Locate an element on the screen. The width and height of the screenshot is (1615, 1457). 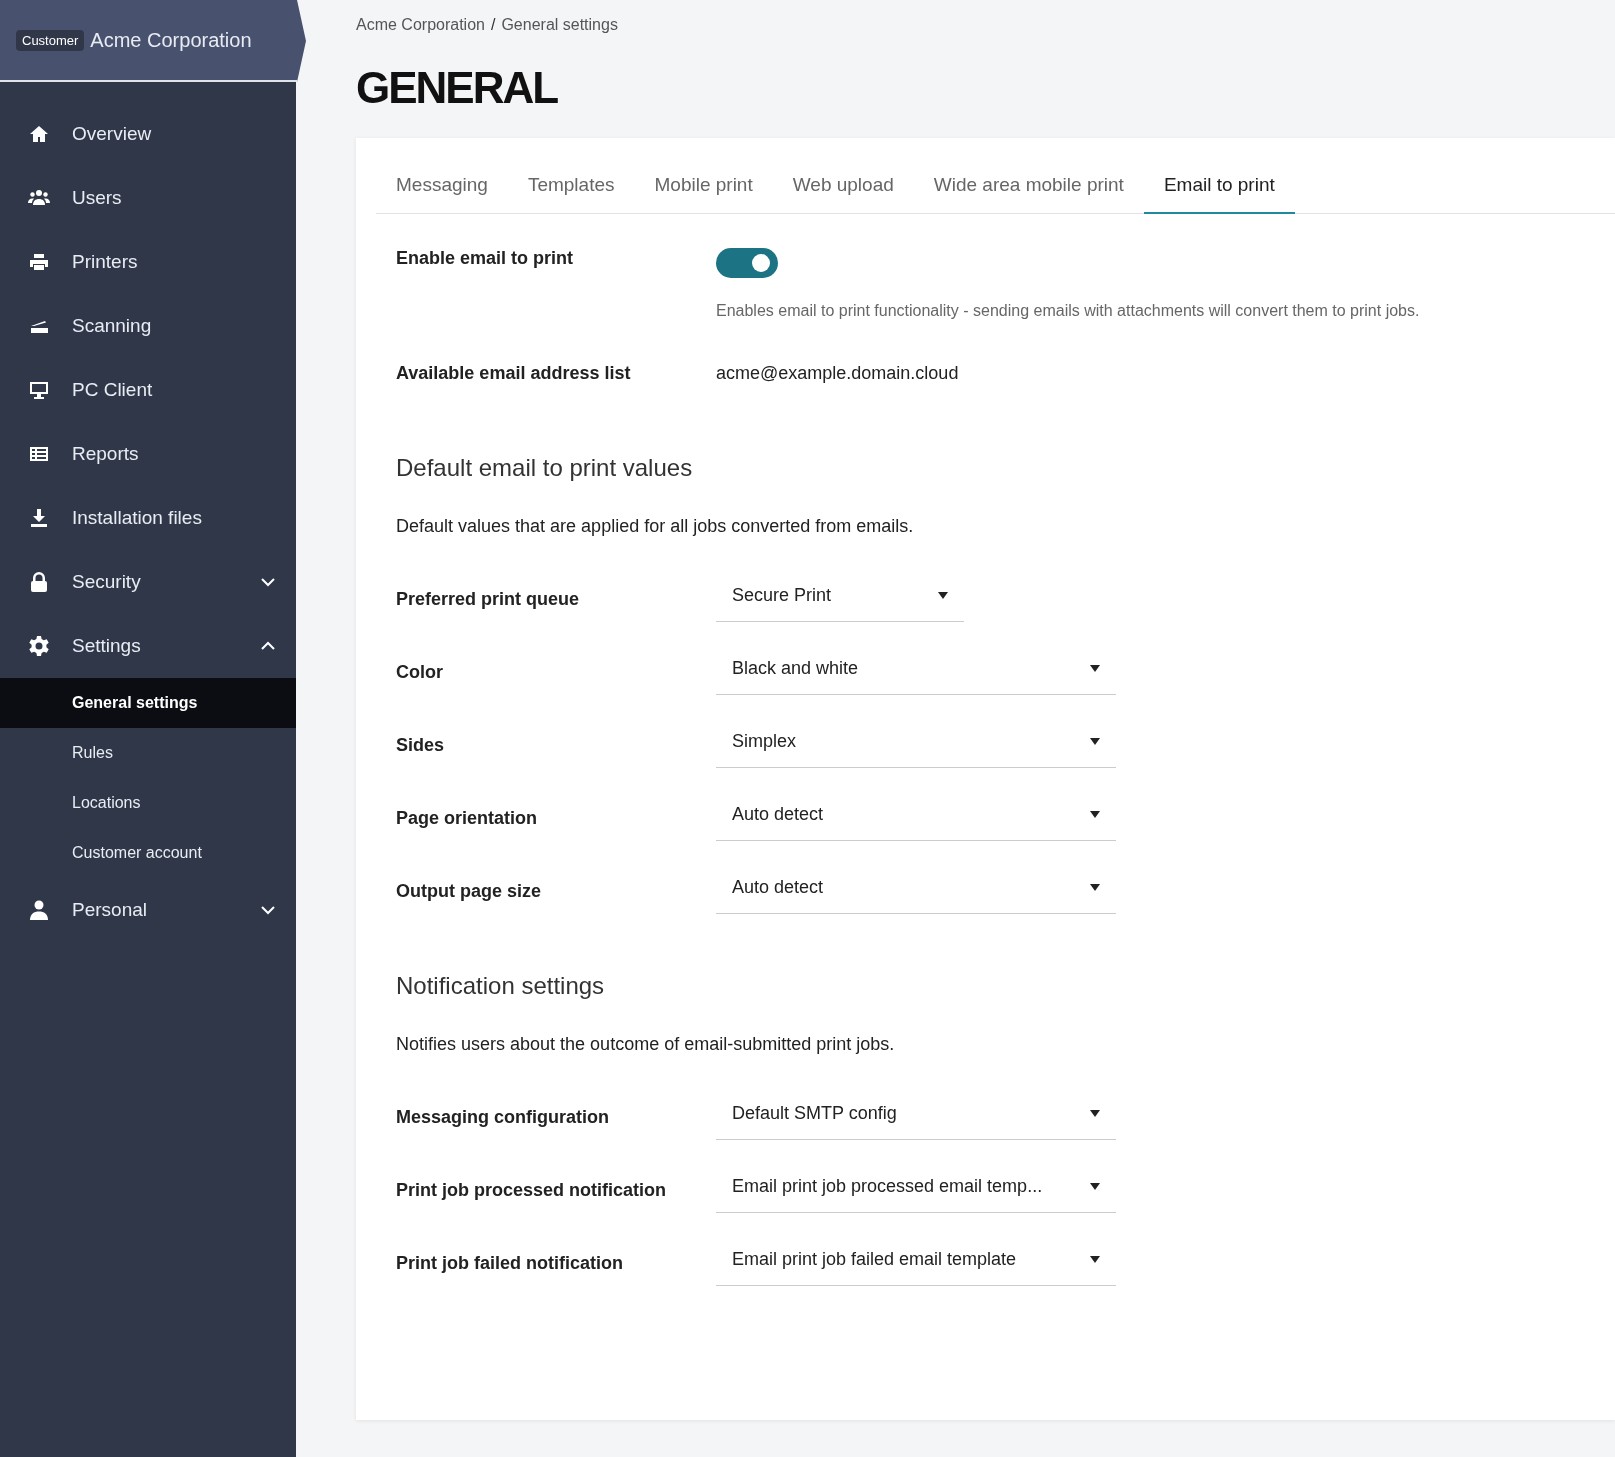
field-label: Available email address list is located at coordinates (514, 374).